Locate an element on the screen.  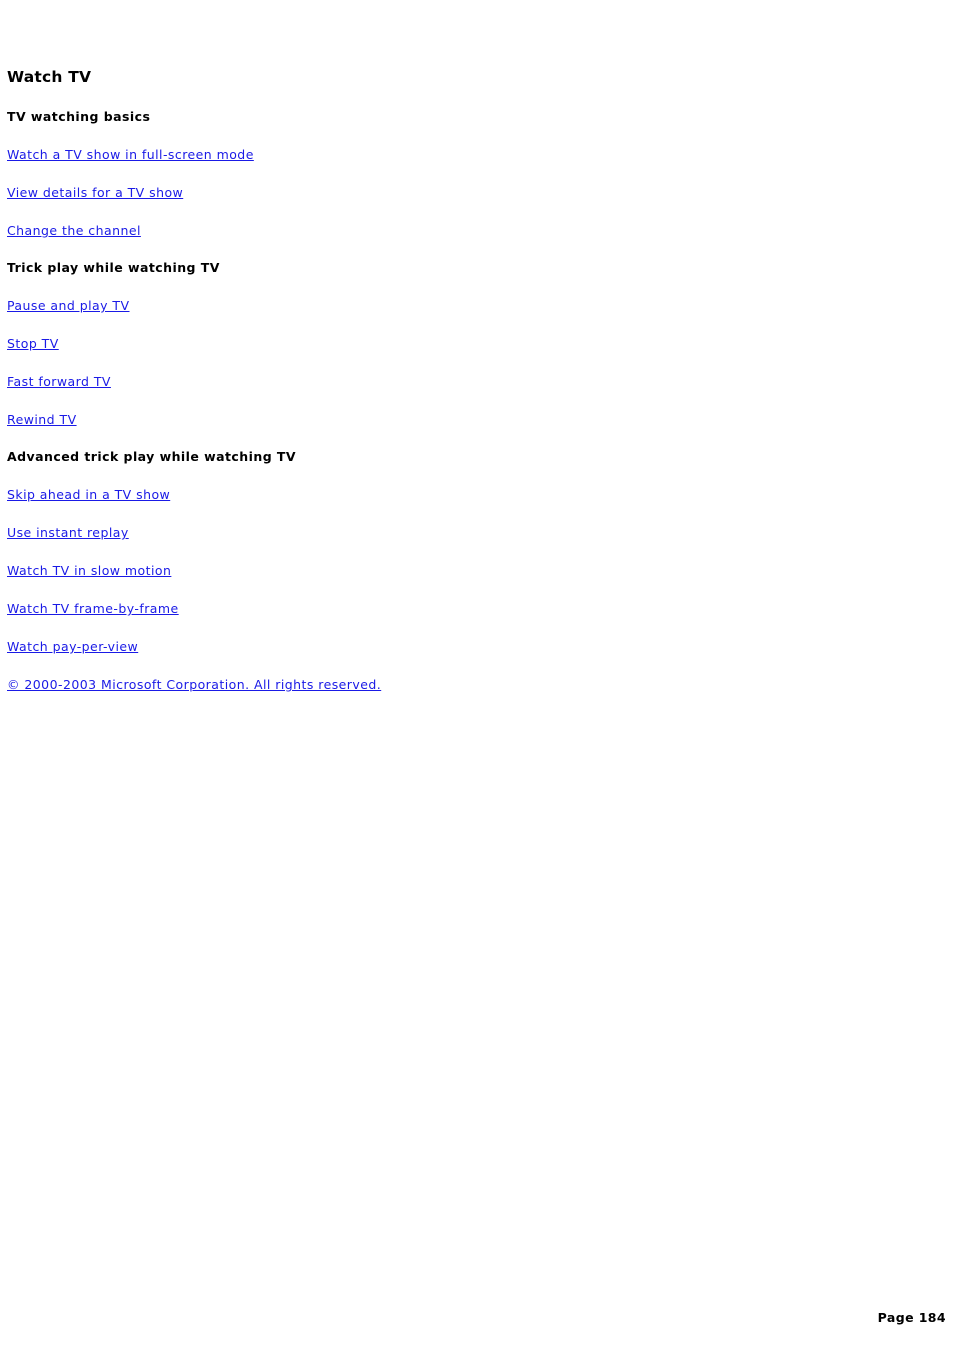
list-item: Watch a TV show in full-screen mode is located at coordinates (457, 154).